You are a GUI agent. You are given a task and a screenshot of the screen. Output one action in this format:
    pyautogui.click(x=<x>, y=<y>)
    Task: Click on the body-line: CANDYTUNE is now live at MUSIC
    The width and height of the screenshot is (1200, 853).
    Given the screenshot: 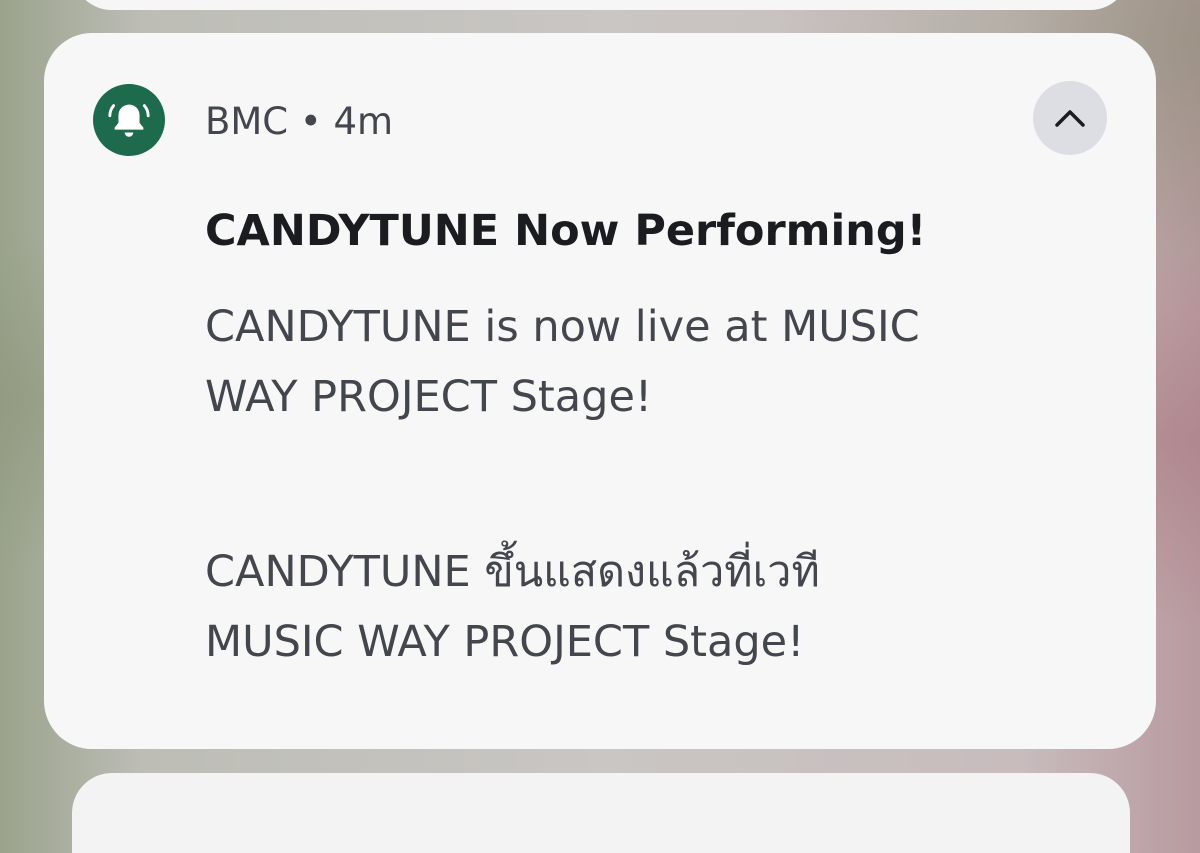 What is the action you would take?
    pyautogui.click(x=562, y=327)
    